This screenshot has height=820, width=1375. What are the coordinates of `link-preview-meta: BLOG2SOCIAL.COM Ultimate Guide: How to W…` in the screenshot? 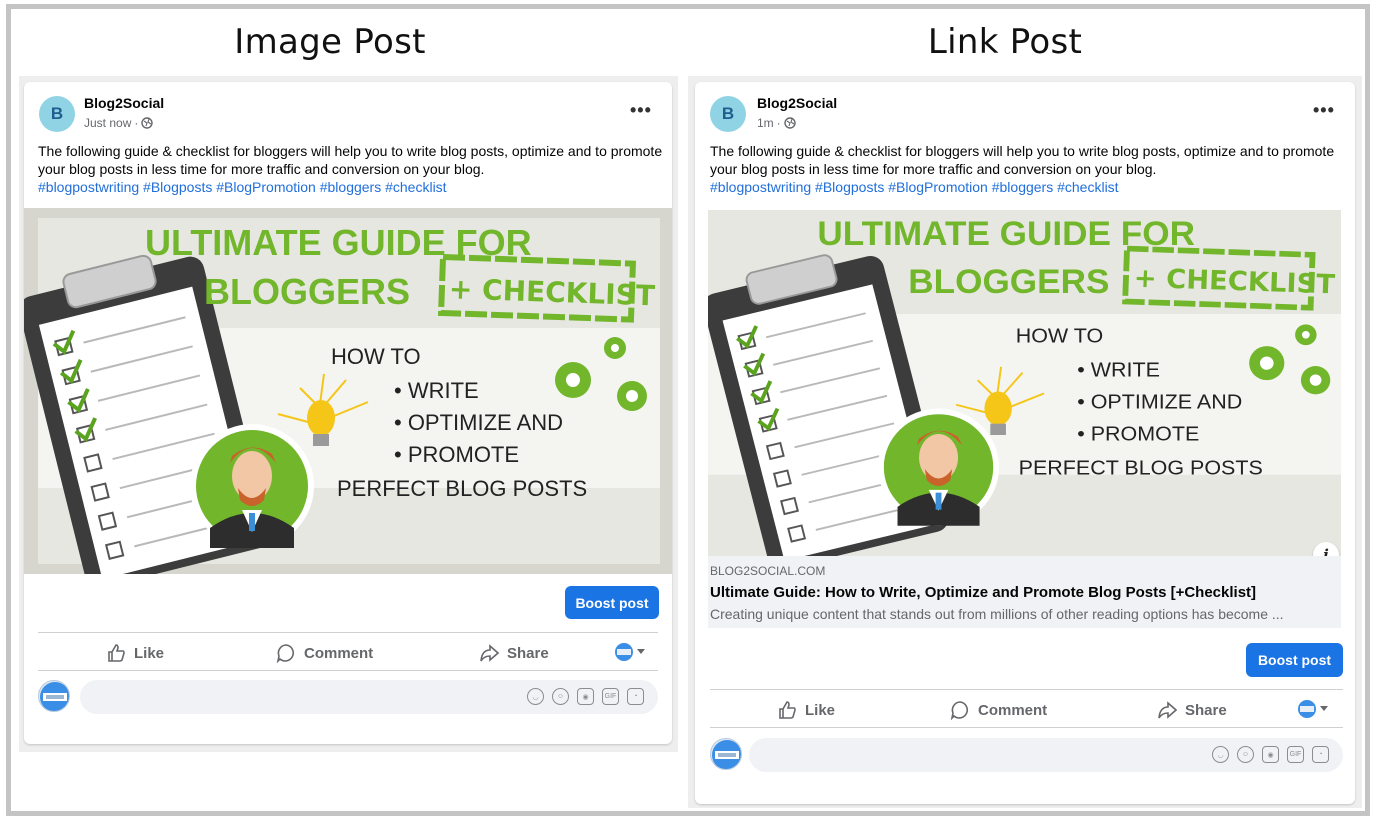 It's located at (1024, 592).